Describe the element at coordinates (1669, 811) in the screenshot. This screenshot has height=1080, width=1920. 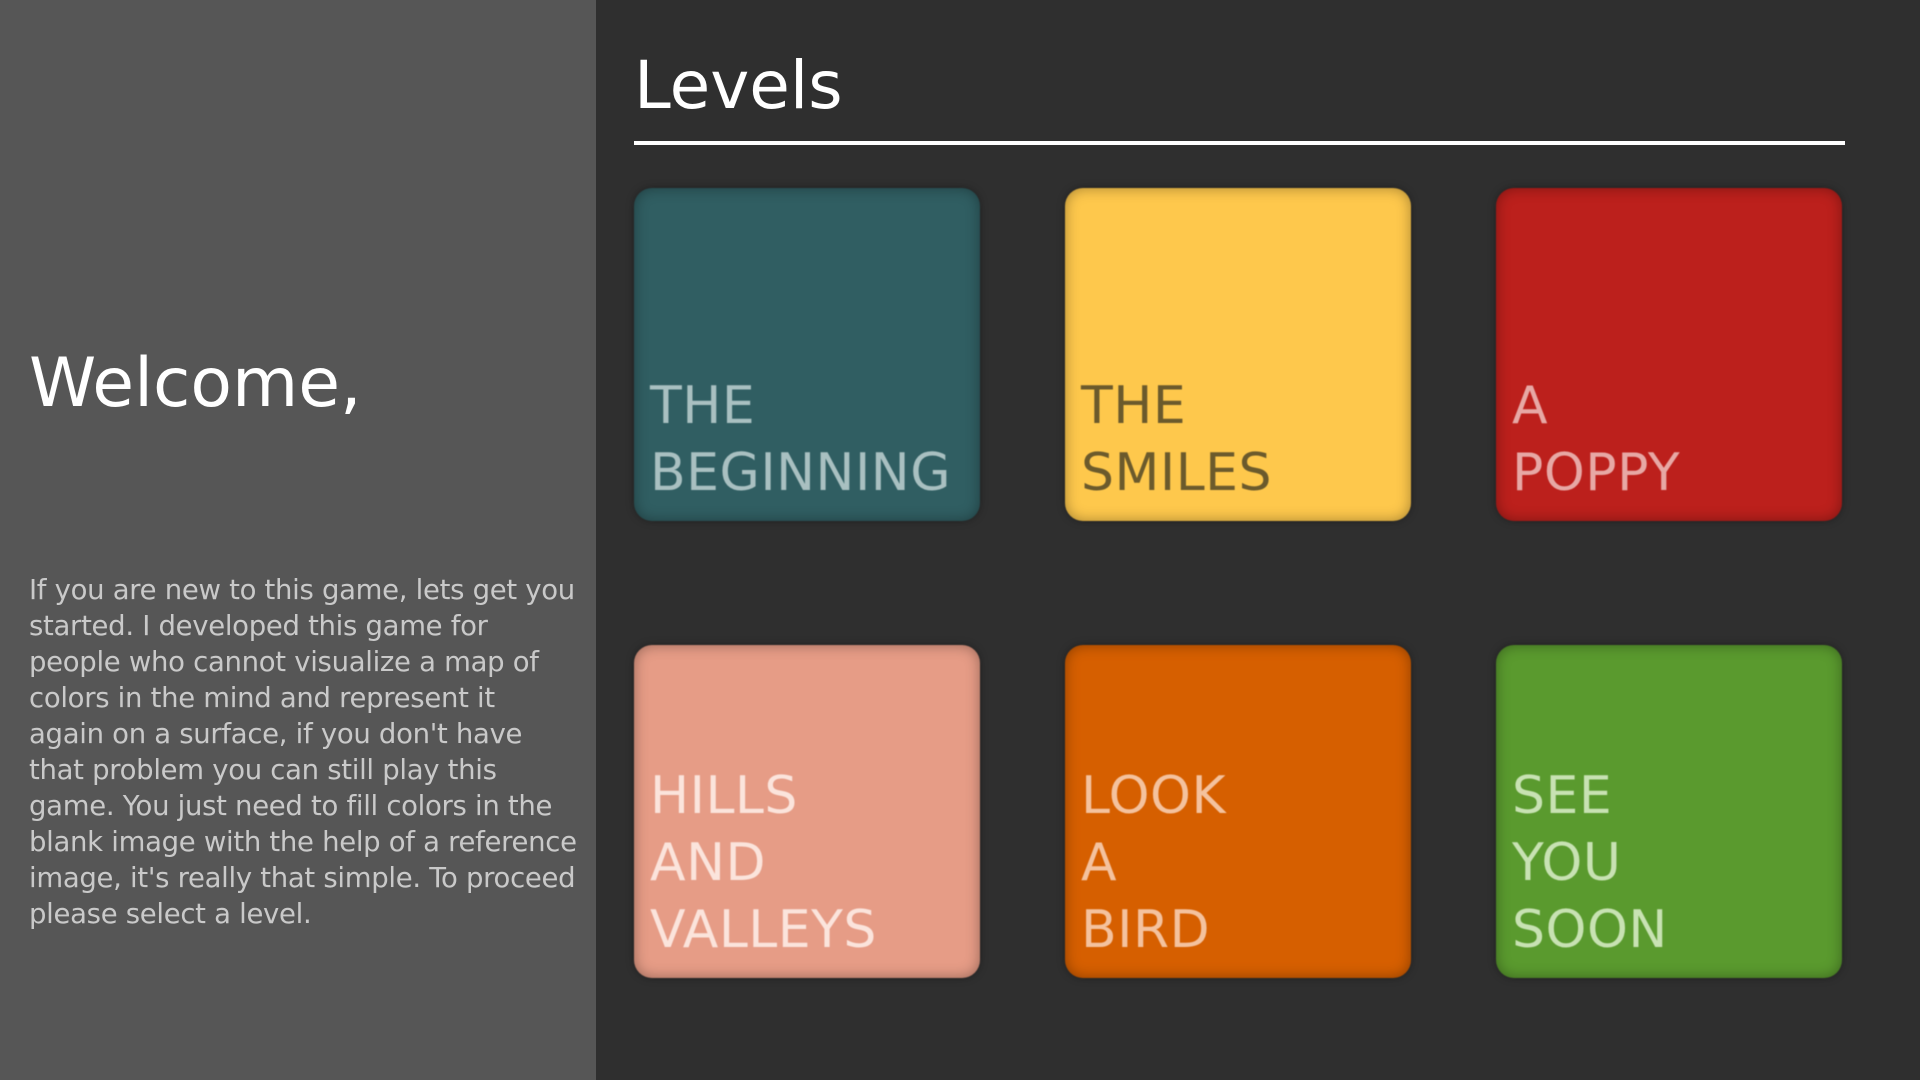
I see `level-card-see-you-soon: SEE YOU SOON` at that location.